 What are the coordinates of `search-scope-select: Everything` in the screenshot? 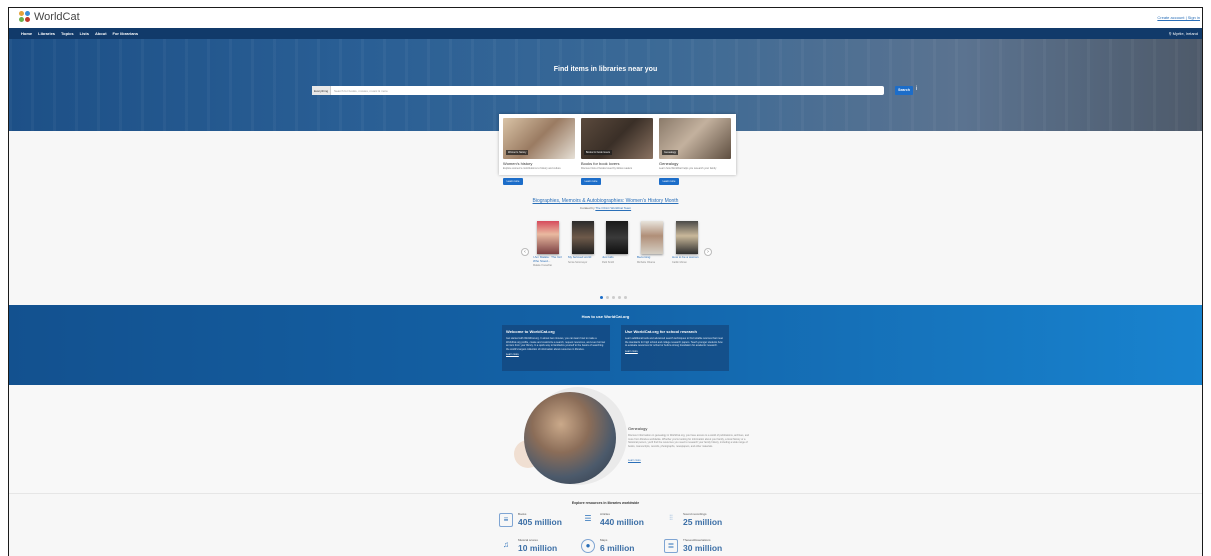 It's located at (321, 90).